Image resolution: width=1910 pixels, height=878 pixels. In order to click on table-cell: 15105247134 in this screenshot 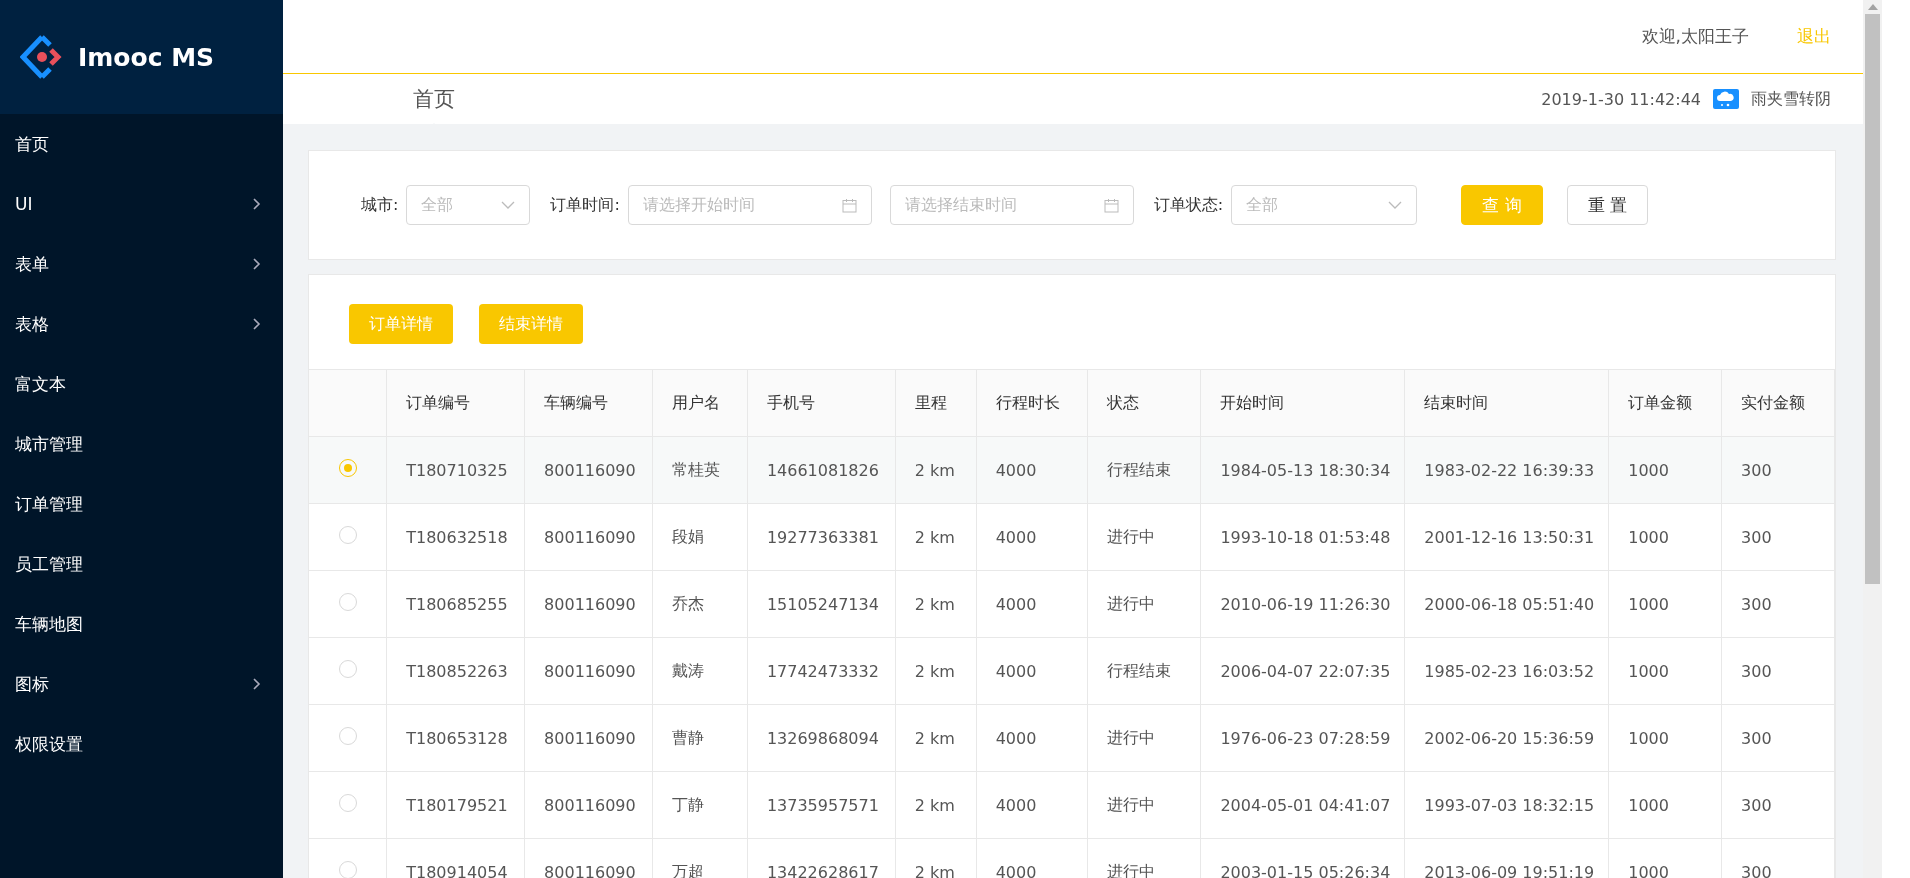, I will do `click(821, 604)`.